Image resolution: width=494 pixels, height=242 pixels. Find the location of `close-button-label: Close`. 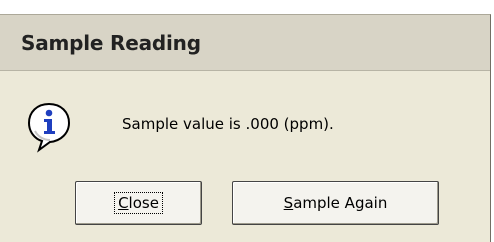

close-button-label: Close is located at coordinates (138, 203).